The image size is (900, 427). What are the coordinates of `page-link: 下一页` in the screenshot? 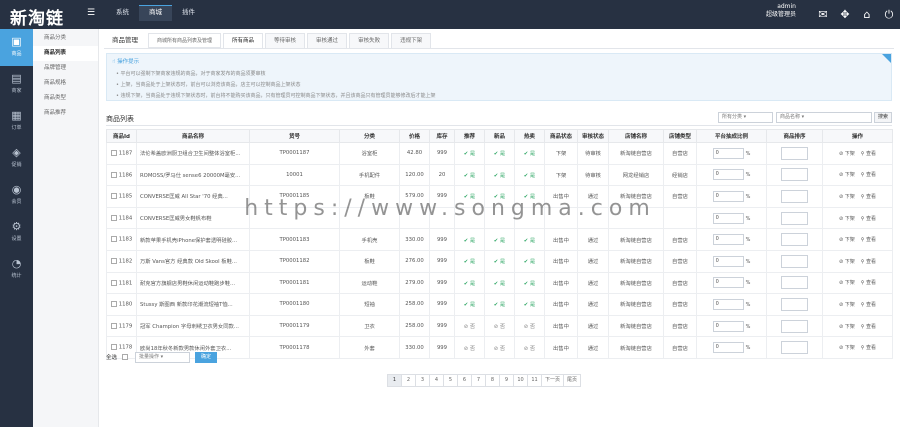 It's located at (553, 380).